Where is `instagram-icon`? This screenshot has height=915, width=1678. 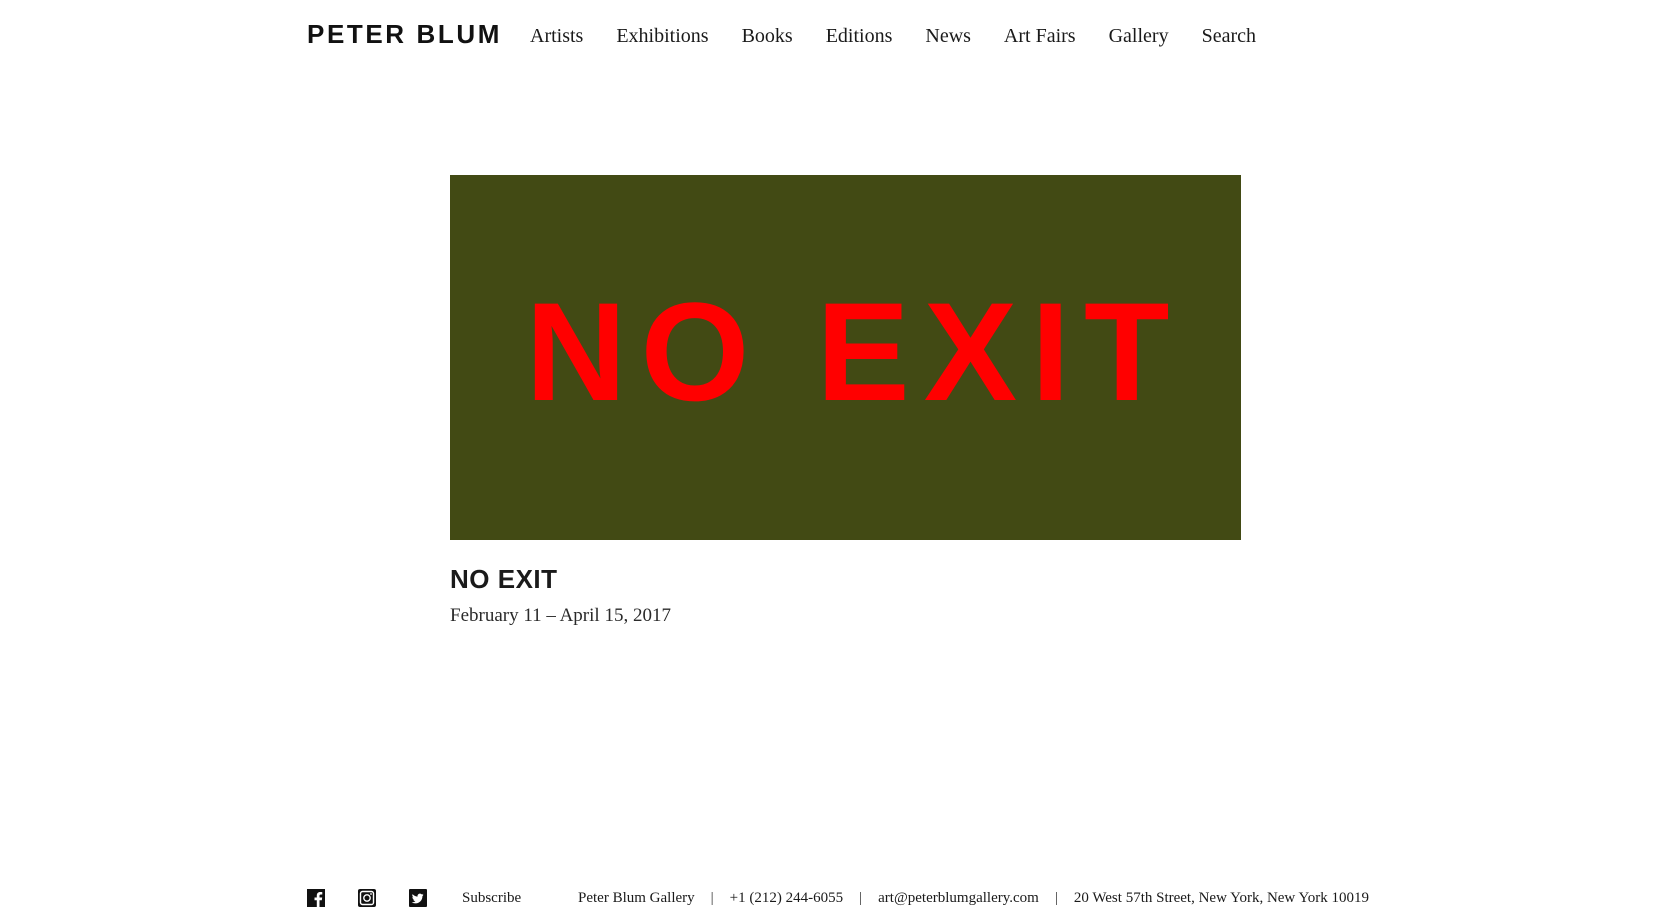
instagram-icon is located at coordinates (367, 898).